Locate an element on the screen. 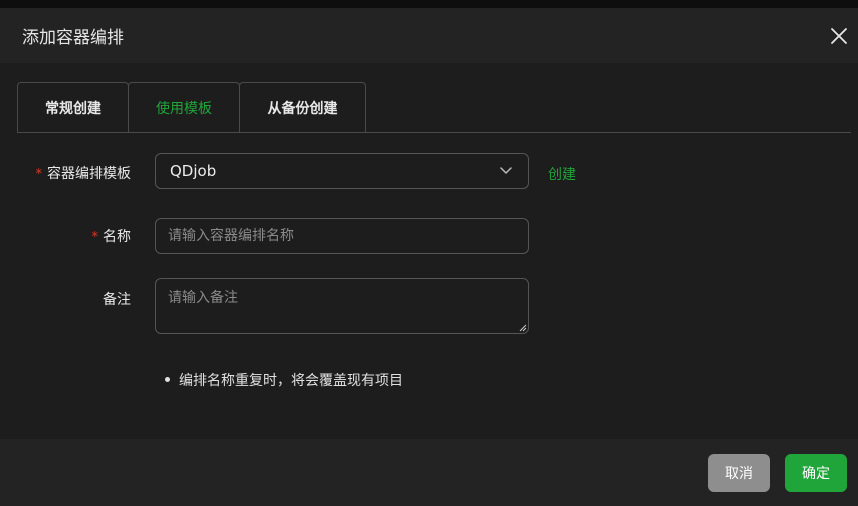 The height and width of the screenshot is (506, 858). template-label: * 容器编排模板 is located at coordinates (83, 174).